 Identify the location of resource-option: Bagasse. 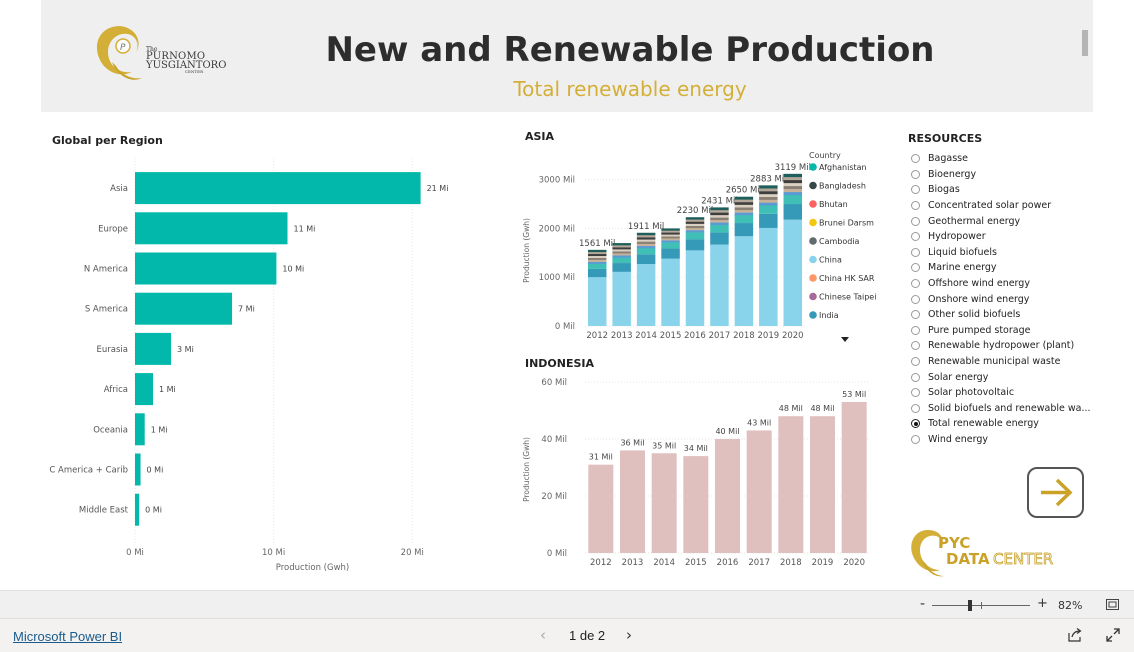
(1003, 159).